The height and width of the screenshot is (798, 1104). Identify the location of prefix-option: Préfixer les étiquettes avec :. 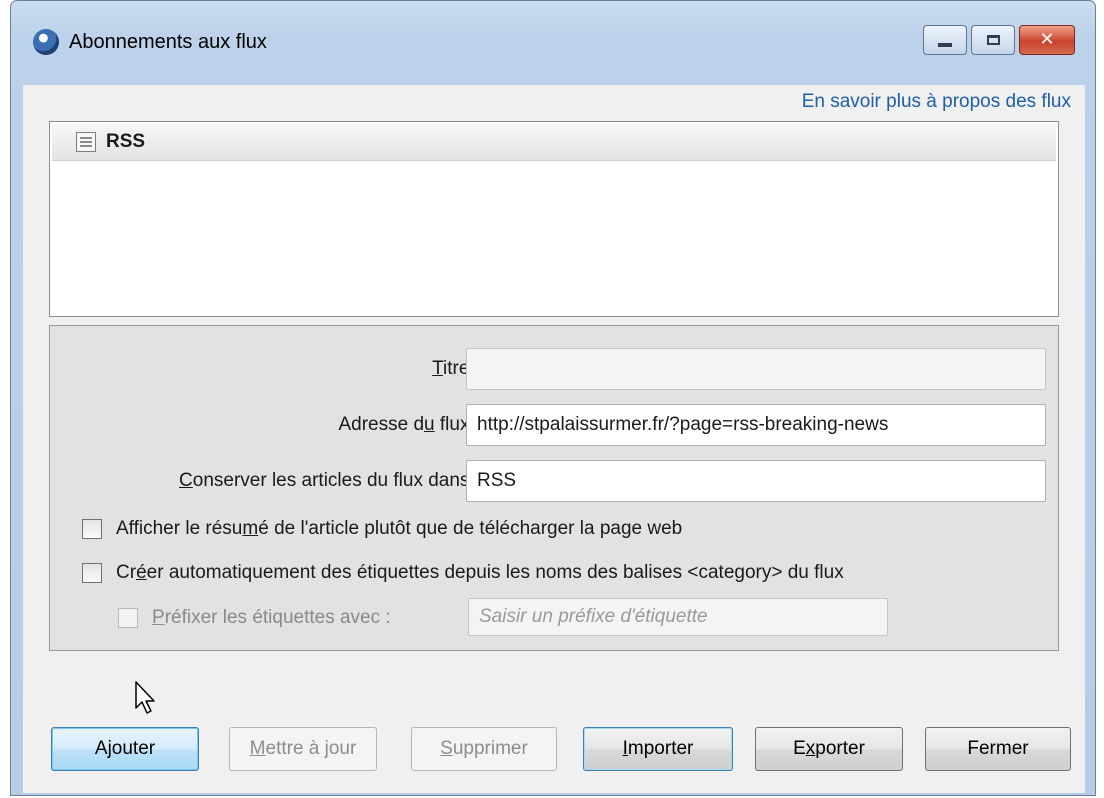
(254, 618).